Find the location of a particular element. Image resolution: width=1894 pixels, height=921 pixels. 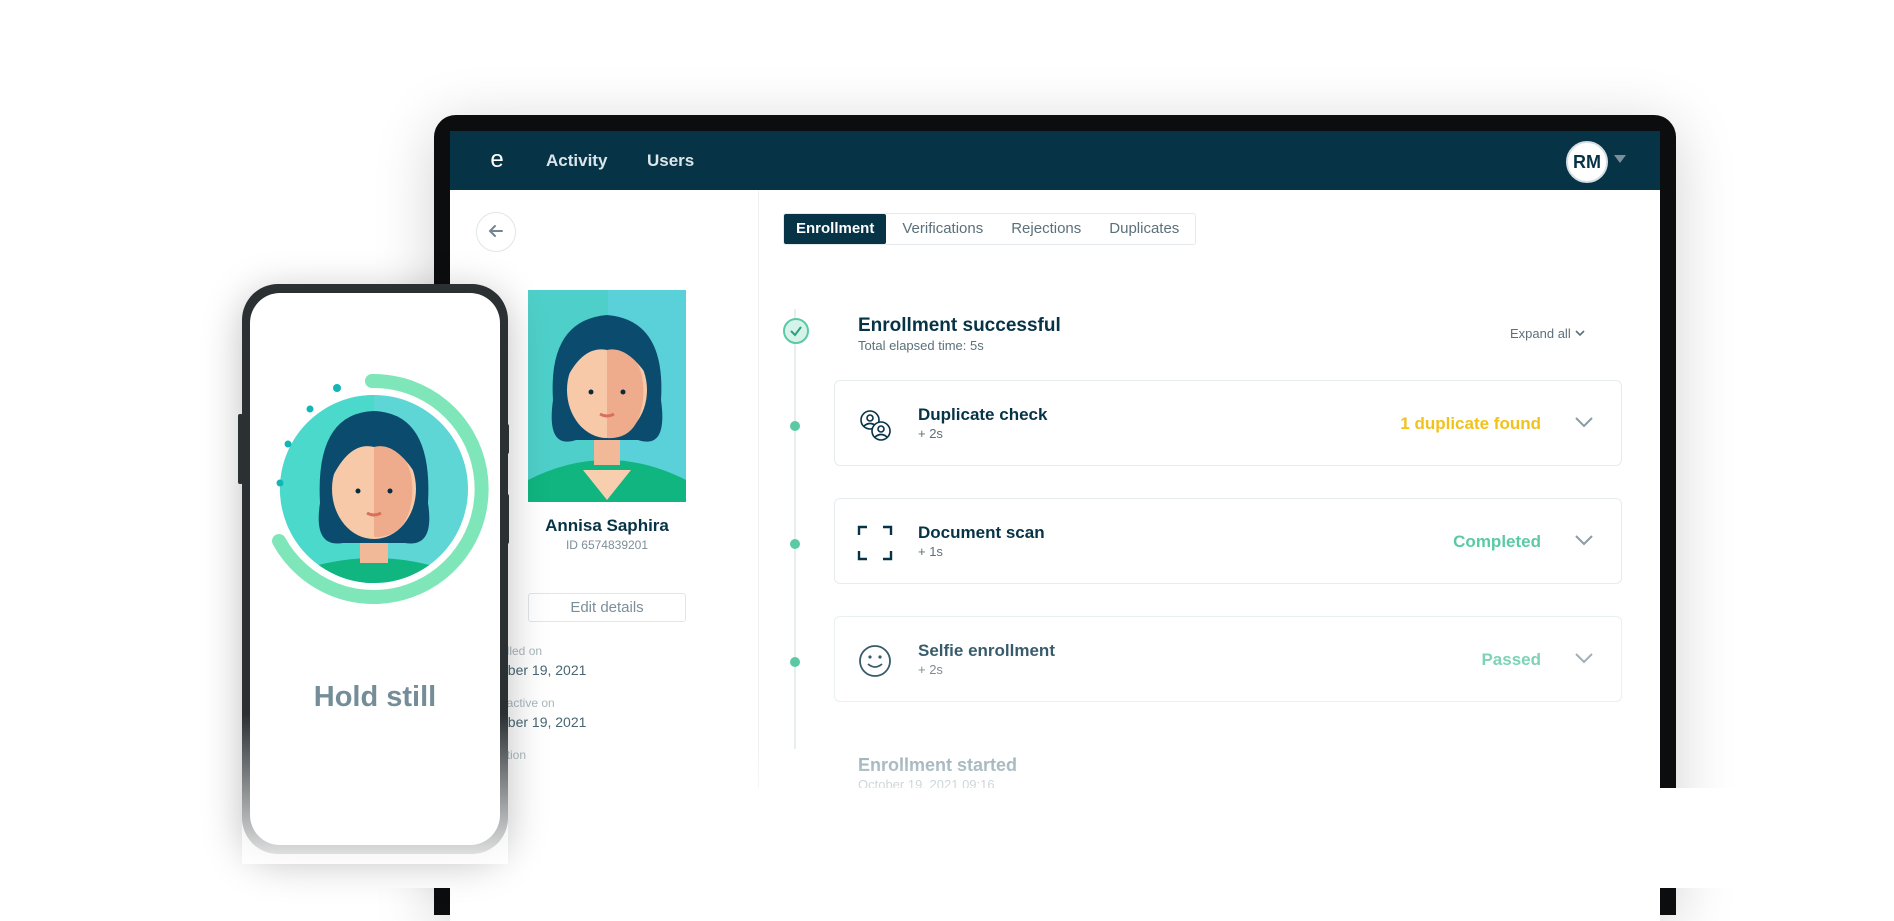

tab-rejections: Rejections is located at coordinates (1046, 229).